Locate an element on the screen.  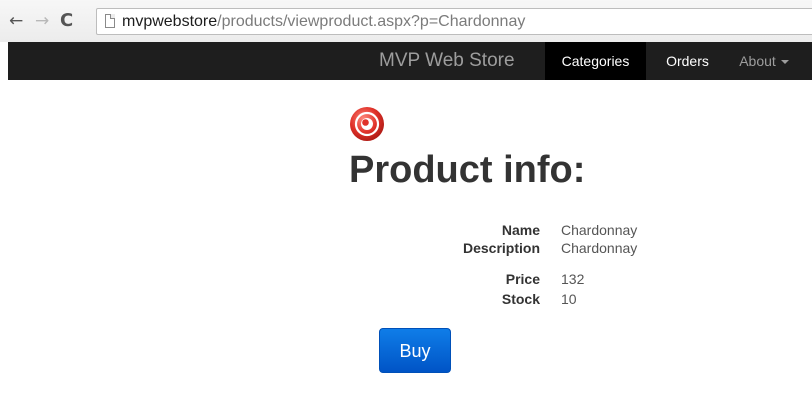
url-path: /products/viewproduct.aspx?p=Chardonnay is located at coordinates (371, 21).